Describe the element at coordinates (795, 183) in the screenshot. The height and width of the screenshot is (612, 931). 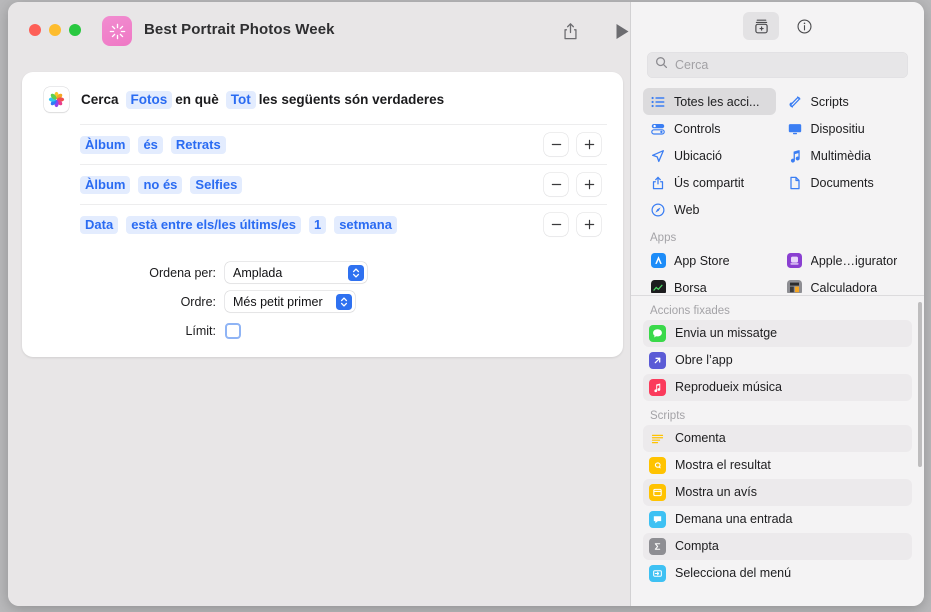
I see `document-icon` at that location.